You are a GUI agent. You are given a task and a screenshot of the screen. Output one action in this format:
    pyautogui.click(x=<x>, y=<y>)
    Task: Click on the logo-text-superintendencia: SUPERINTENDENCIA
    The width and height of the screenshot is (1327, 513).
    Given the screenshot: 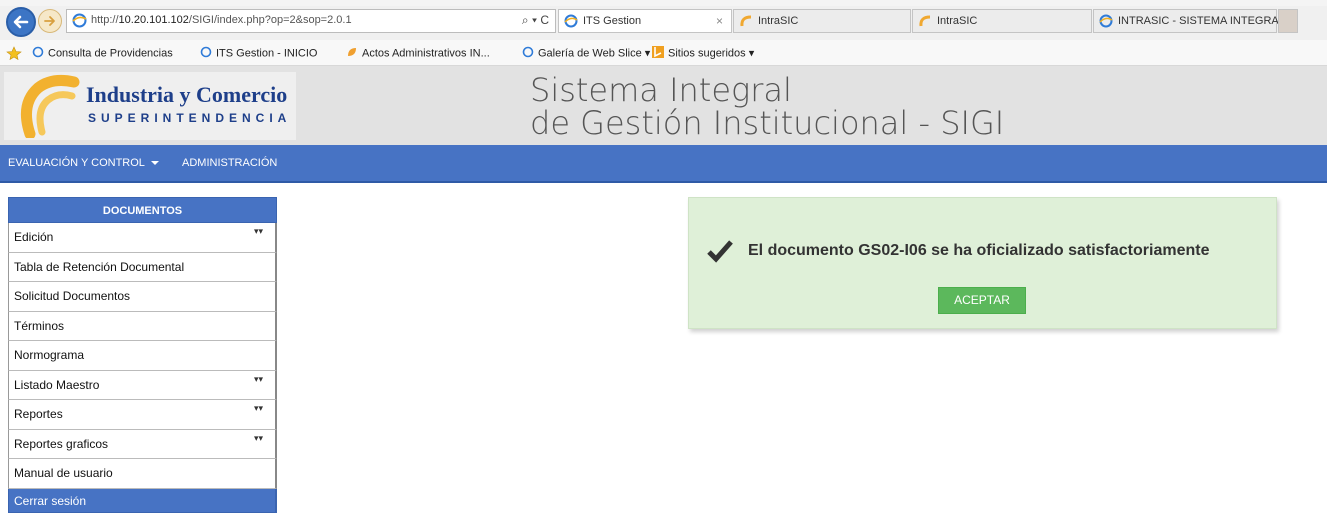 What is the action you would take?
    pyautogui.click(x=190, y=118)
    